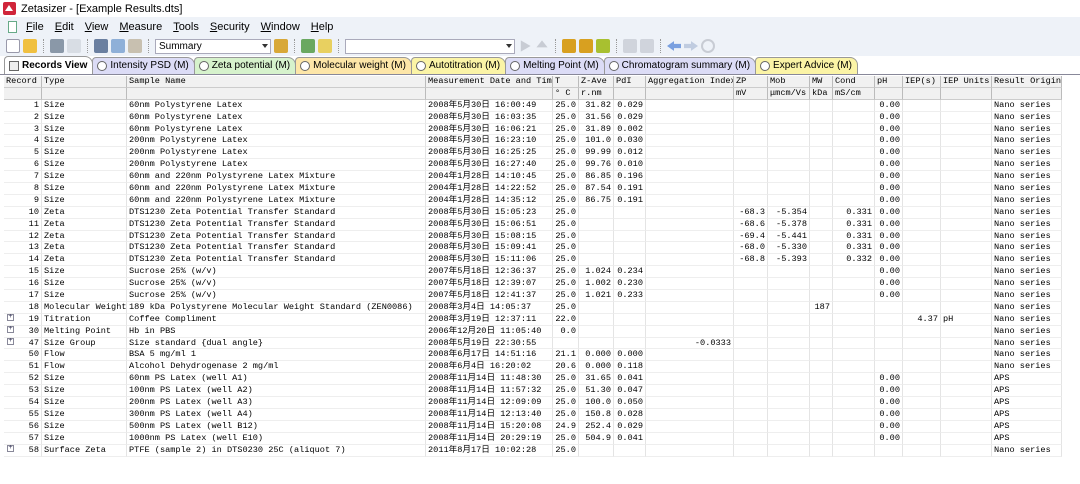 This screenshot has height=484, width=1080. What do you see at coordinates (1027, 93) in the screenshot?
I see `header-result-origin` at bounding box center [1027, 93].